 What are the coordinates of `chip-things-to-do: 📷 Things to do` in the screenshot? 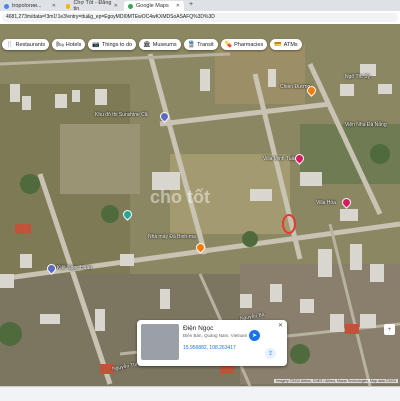 It's located at (112, 44).